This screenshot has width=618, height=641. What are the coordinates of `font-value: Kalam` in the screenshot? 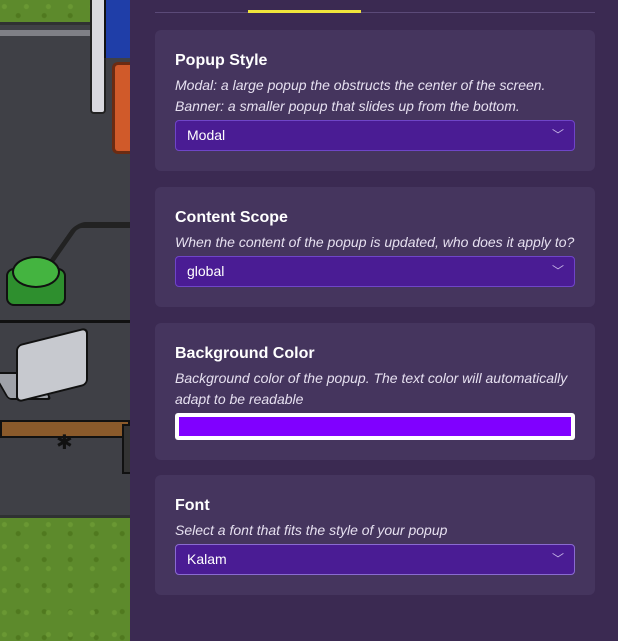 It's located at (207, 559).